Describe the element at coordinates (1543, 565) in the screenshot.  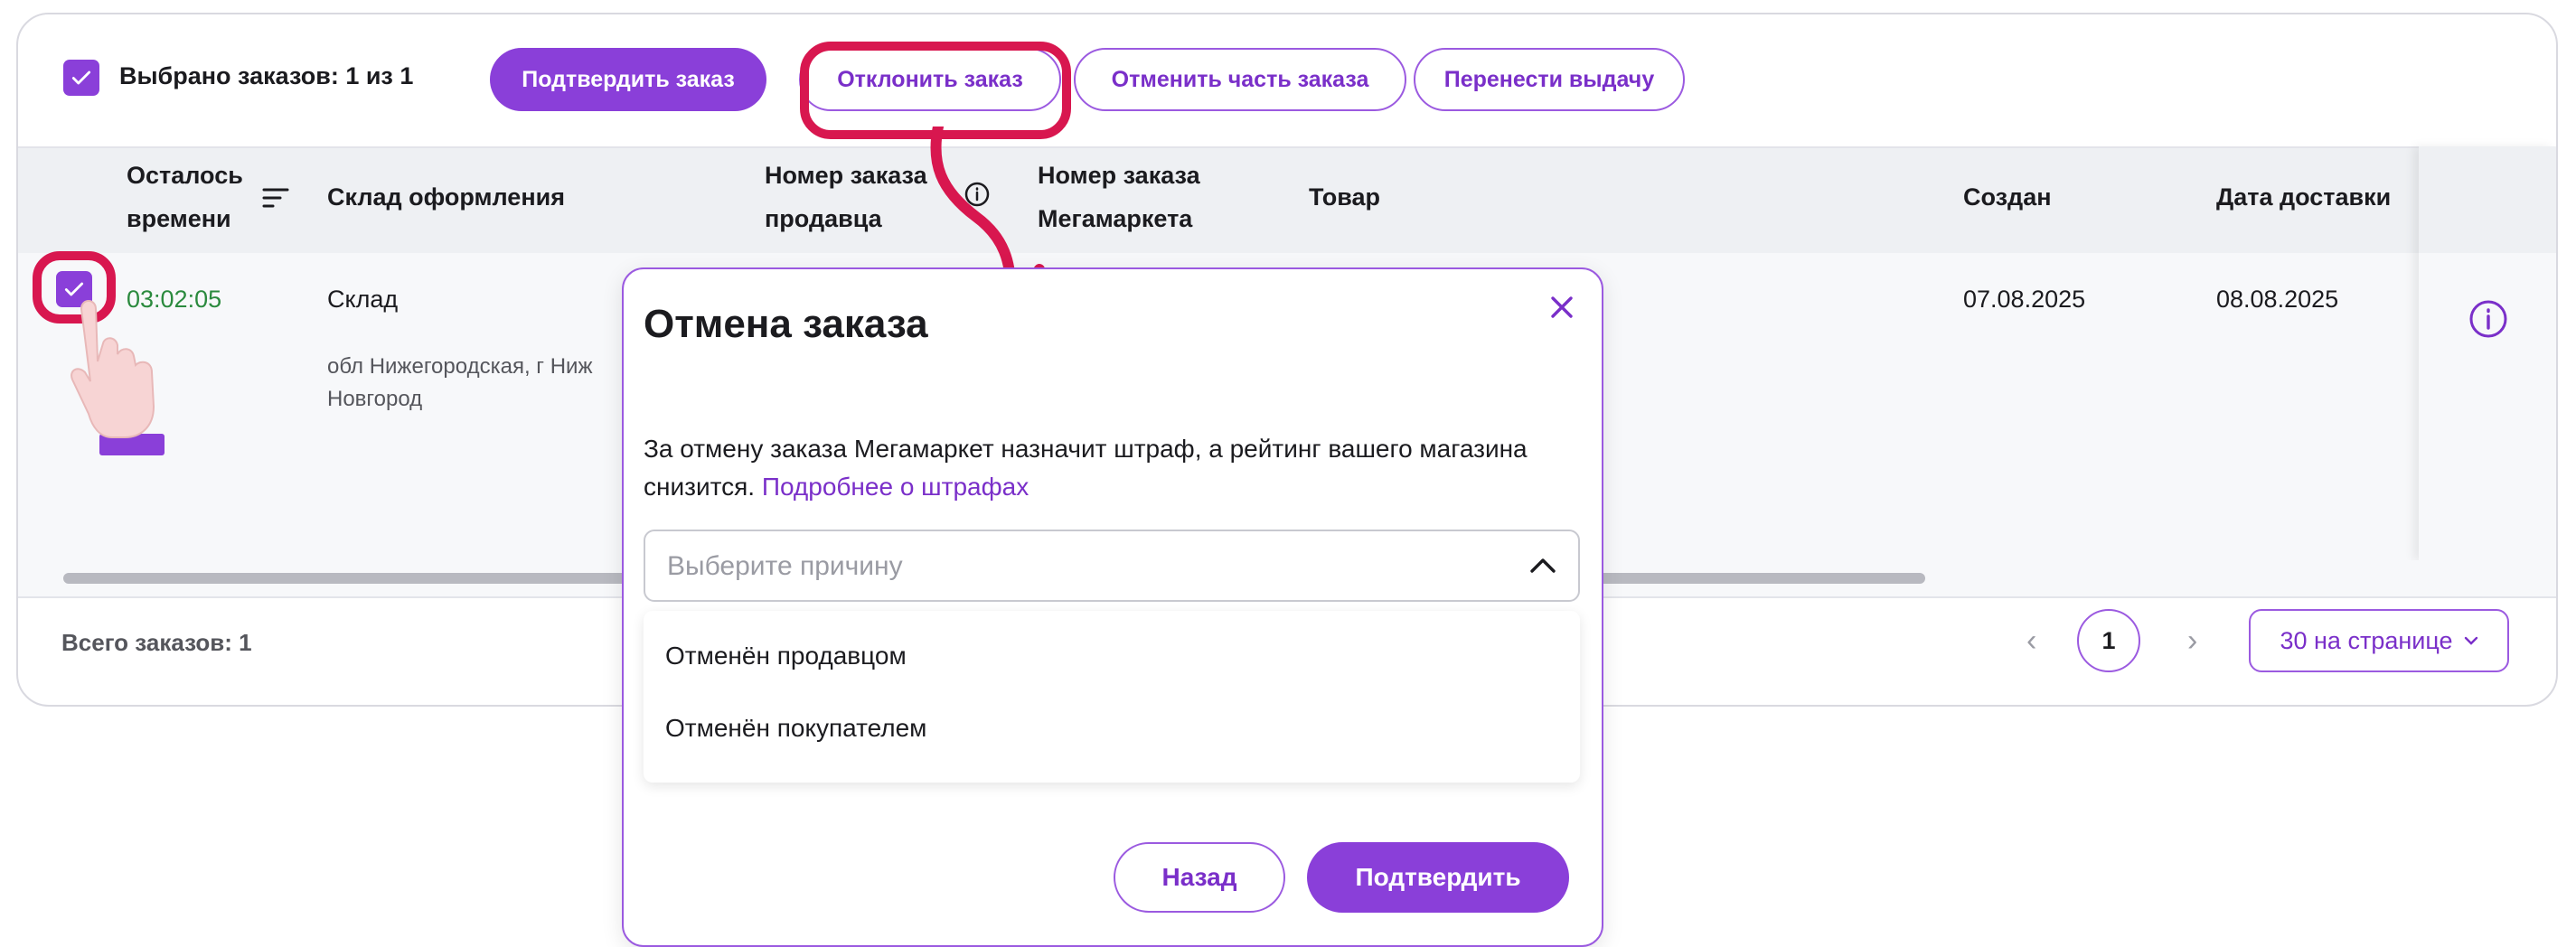
I see `chevron-up-icon` at that location.